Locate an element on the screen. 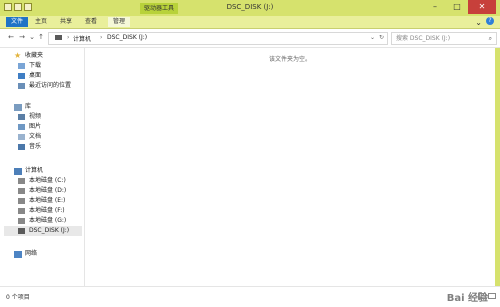 The height and width of the screenshot is (307, 500). sidebar-item-label: 本地磁盘 (F:) is located at coordinates (47, 210).